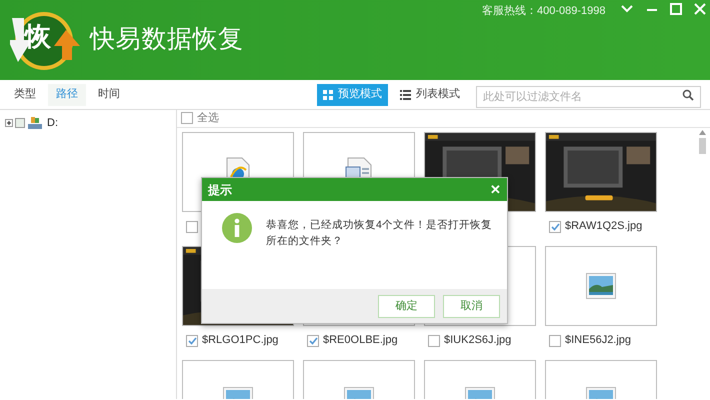 Image resolution: width=710 pixels, height=400 pixels. I want to click on tree-item: D:, so click(52, 123).